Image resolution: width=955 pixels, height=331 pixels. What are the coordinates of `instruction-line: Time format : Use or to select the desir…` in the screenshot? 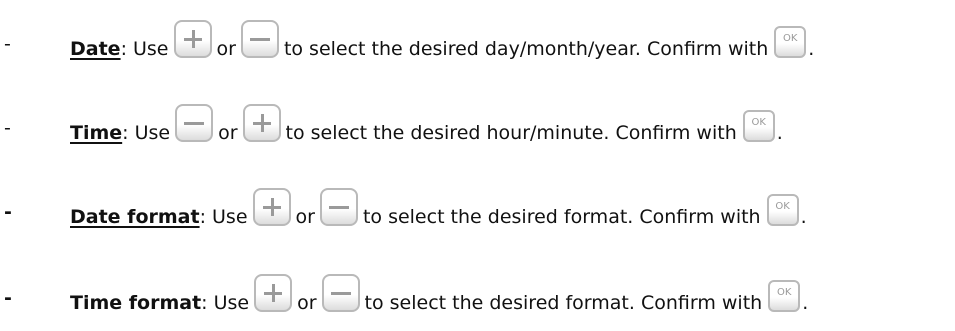 It's located at (439, 290).